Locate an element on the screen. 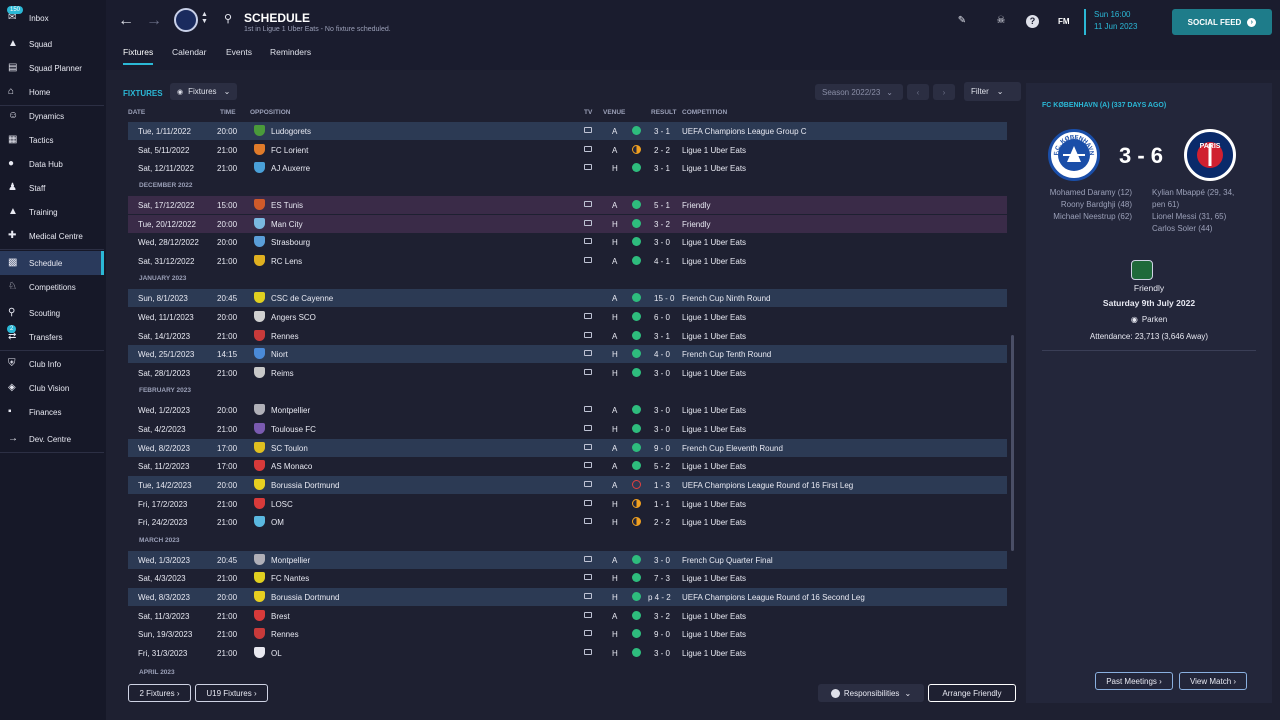 The height and width of the screenshot is (720, 1280). fixture-competition: French Cup Tenth Round is located at coordinates (726, 354).